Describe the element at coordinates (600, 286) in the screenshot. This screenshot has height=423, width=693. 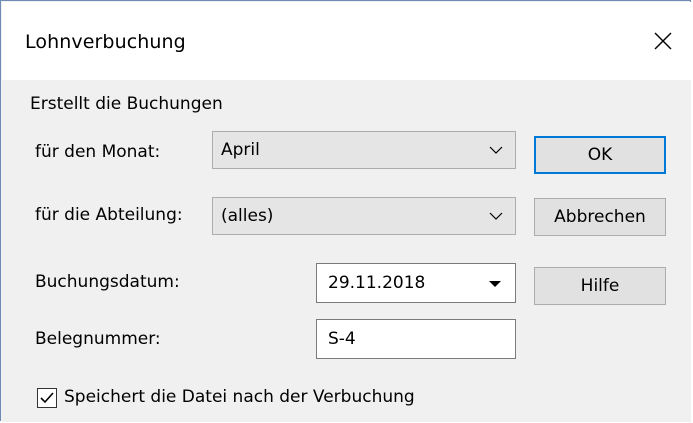
I see `help-button: Hilfe` at that location.